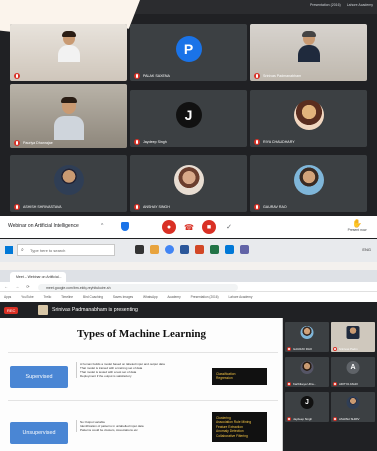 The height and width of the screenshot is (451, 377). I want to click on bookmark-item: WhatsApp, so click(150, 297).